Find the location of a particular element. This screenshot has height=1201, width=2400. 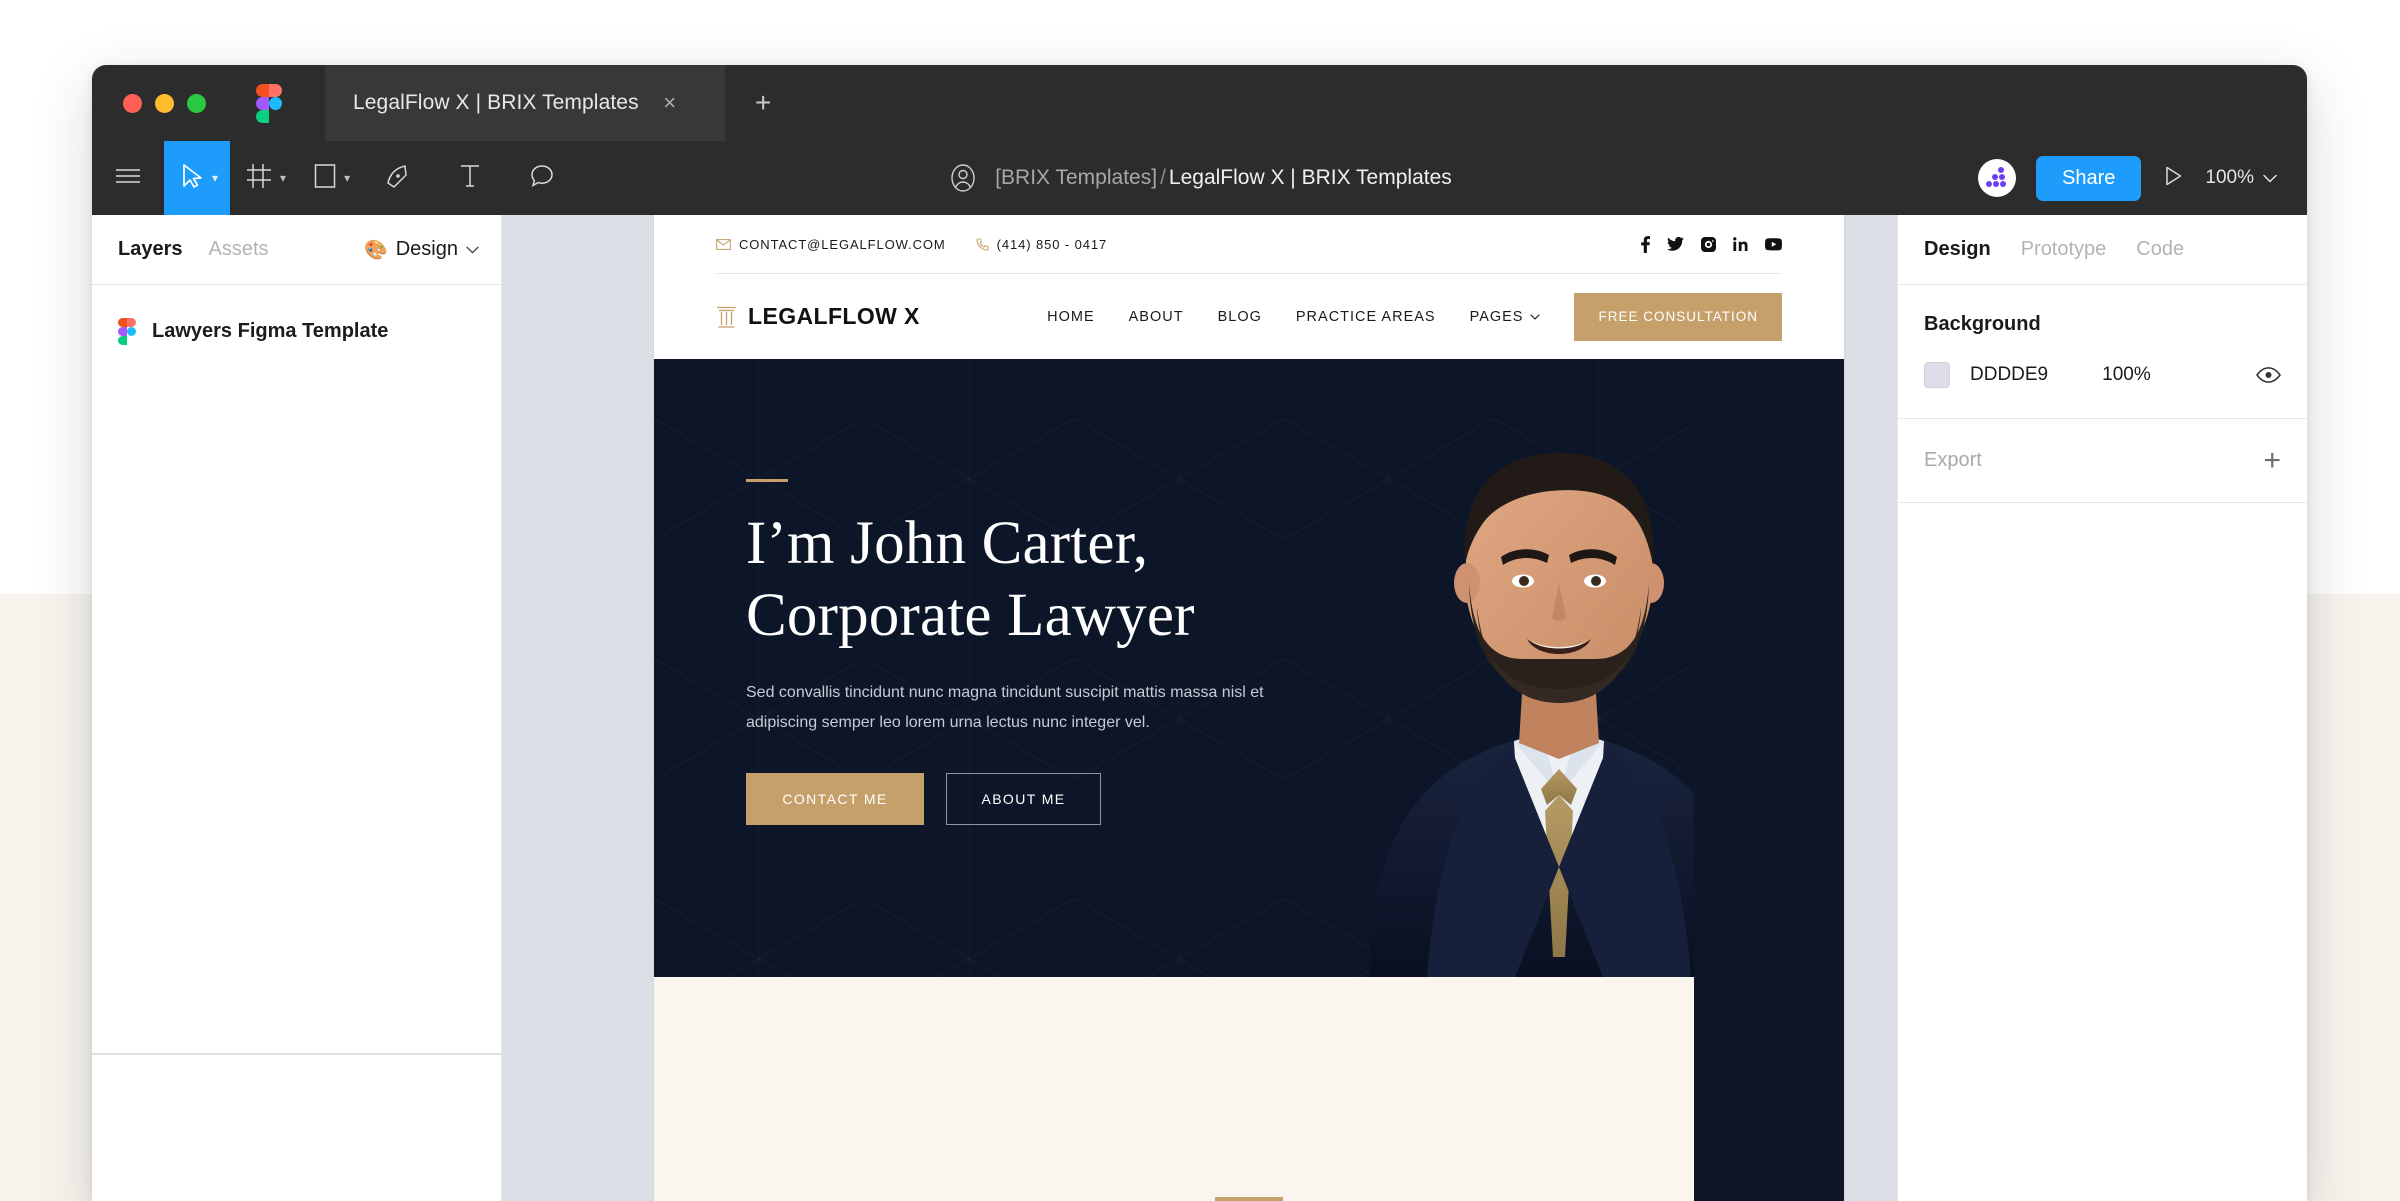

phone-icon is located at coordinates (982, 244).